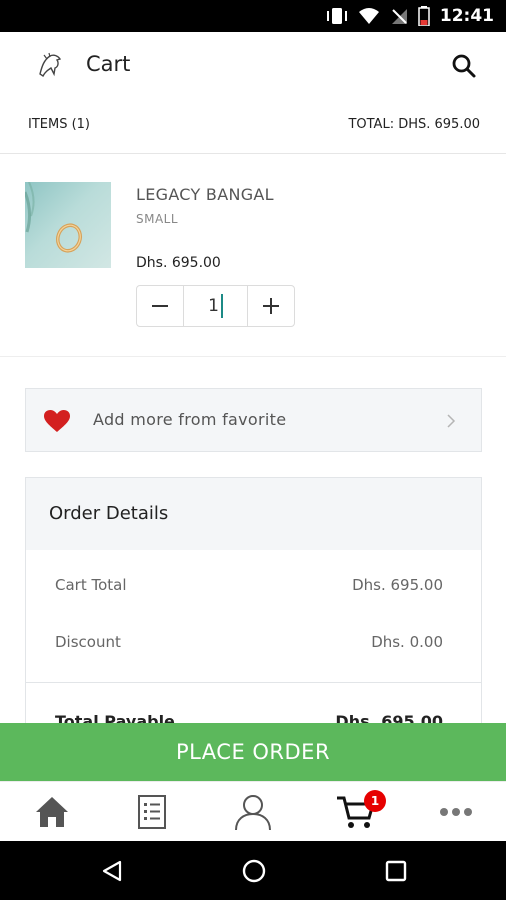 This screenshot has height=900, width=506. Describe the element at coordinates (253, 66) in the screenshot. I see `app-bar: Cart` at that location.